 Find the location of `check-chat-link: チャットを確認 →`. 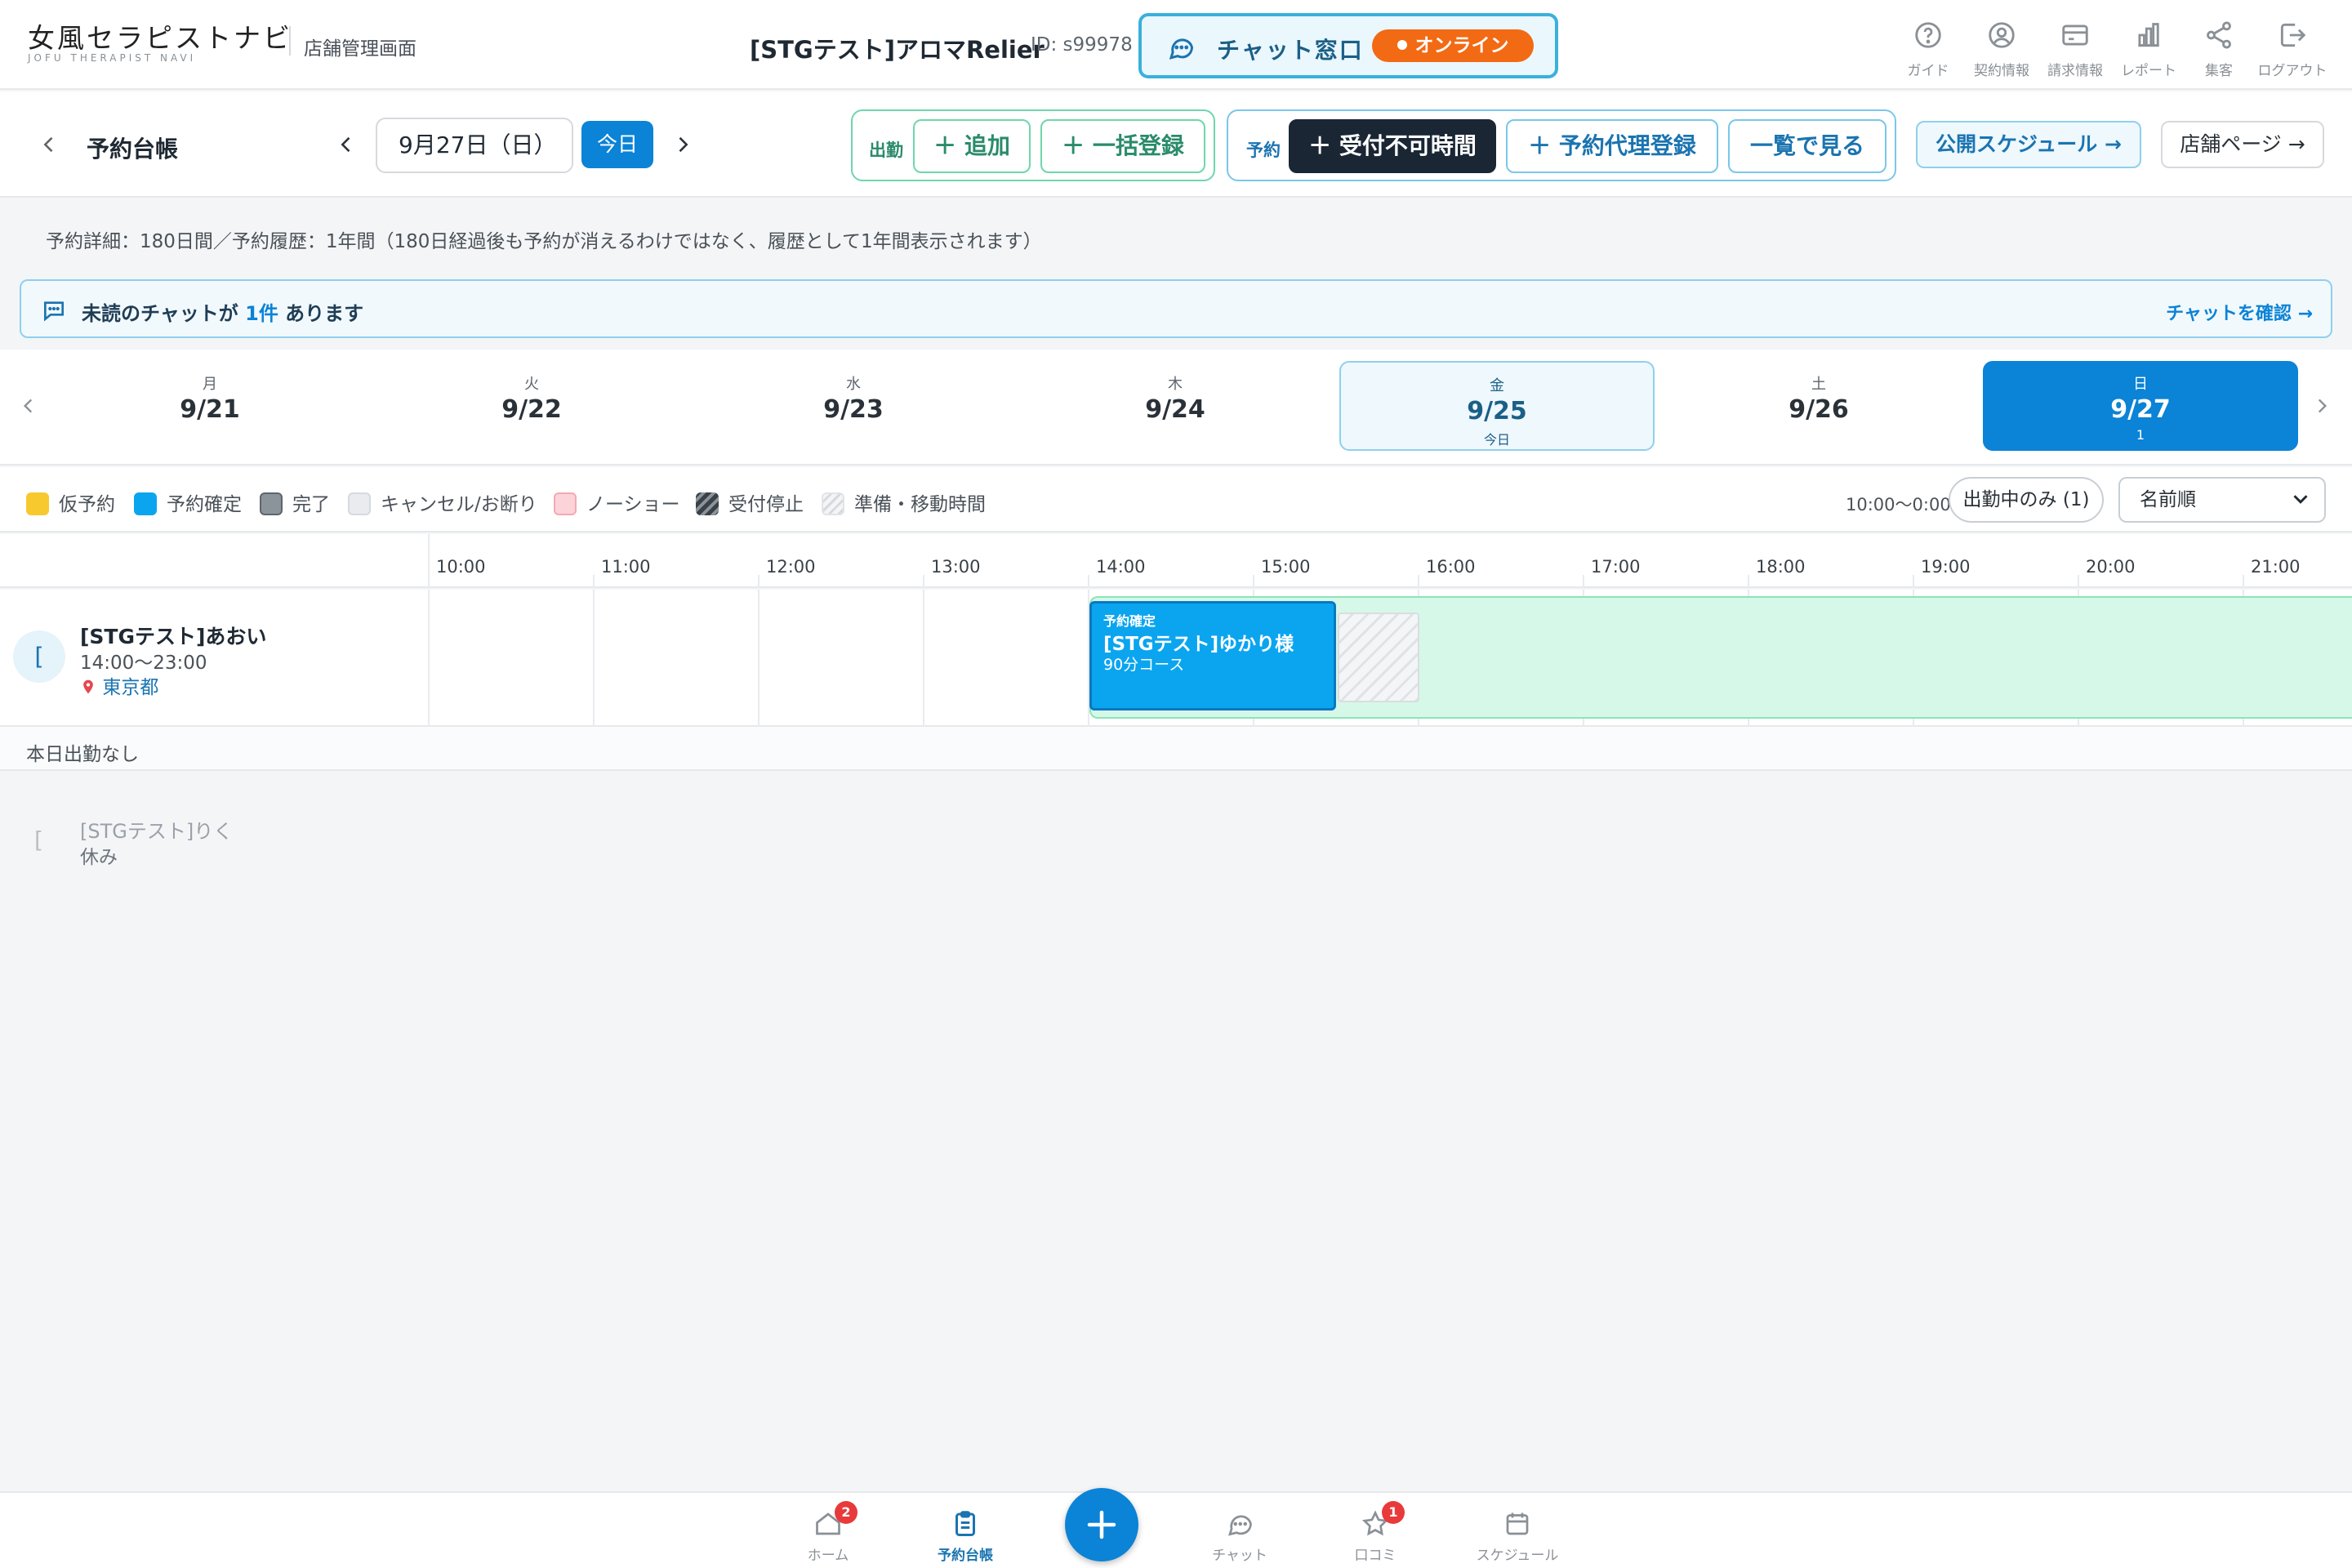

check-chat-link: チャットを確認 → is located at coordinates (2239, 312).